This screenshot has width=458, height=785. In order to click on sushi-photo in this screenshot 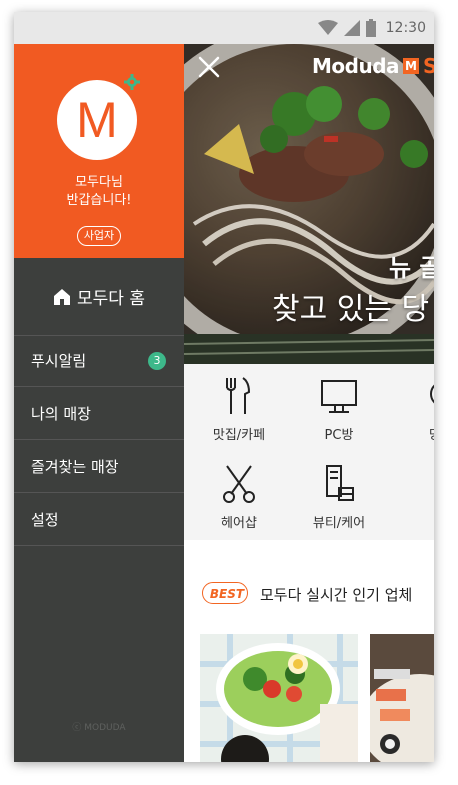, I will do `click(402, 698)`.